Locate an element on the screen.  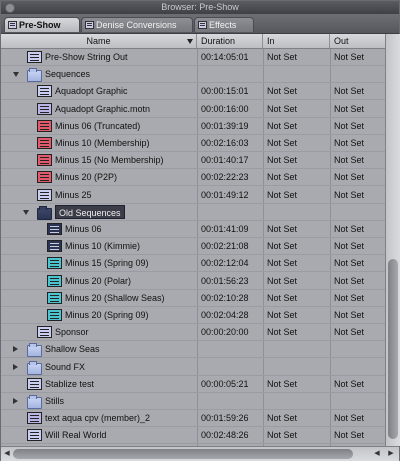
tab-label: Denise Conversions is located at coordinates (136, 25).